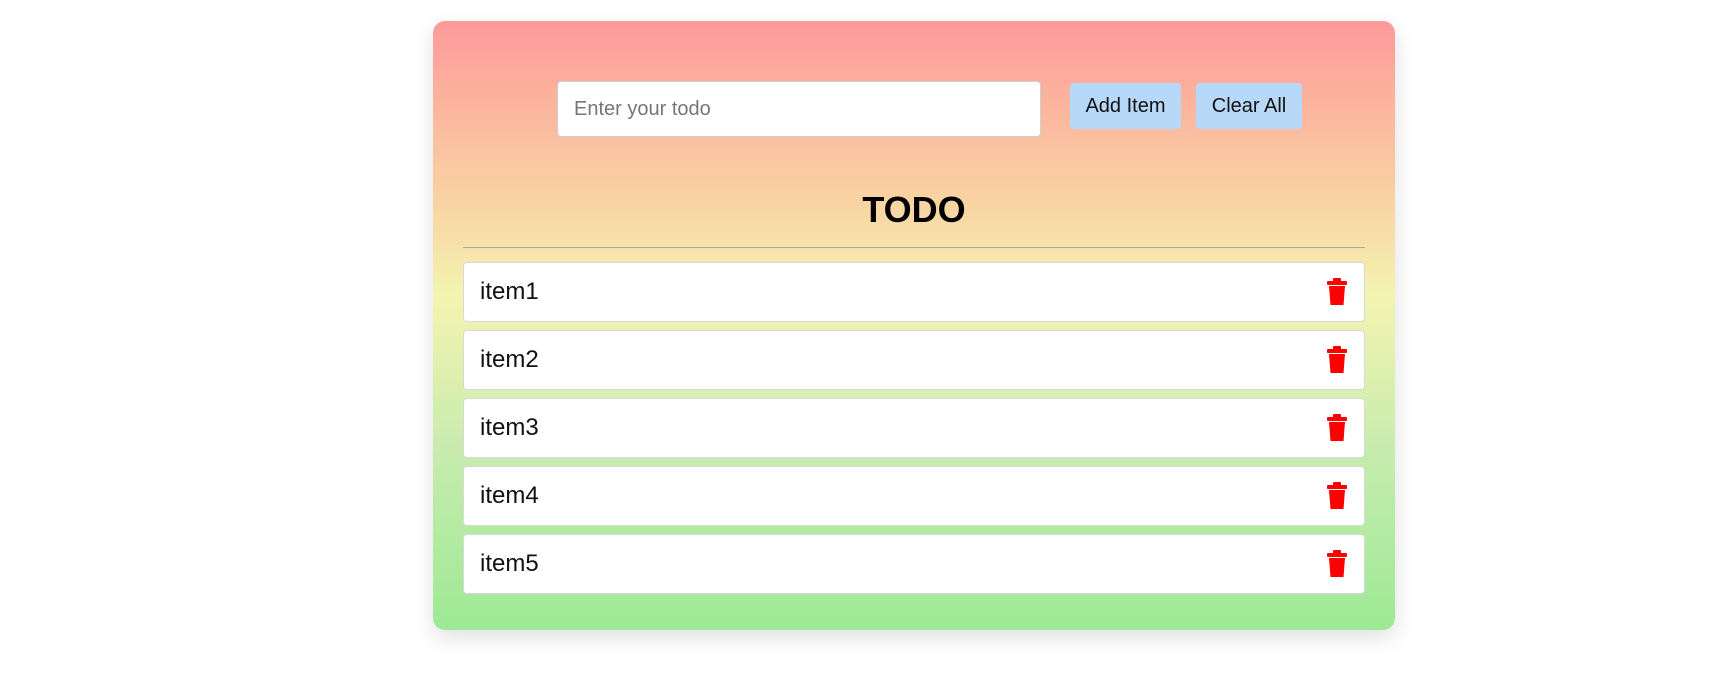  What do you see at coordinates (1249, 106) in the screenshot?
I see `clear-all-button: Clear All` at bounding box center [1249, 106].